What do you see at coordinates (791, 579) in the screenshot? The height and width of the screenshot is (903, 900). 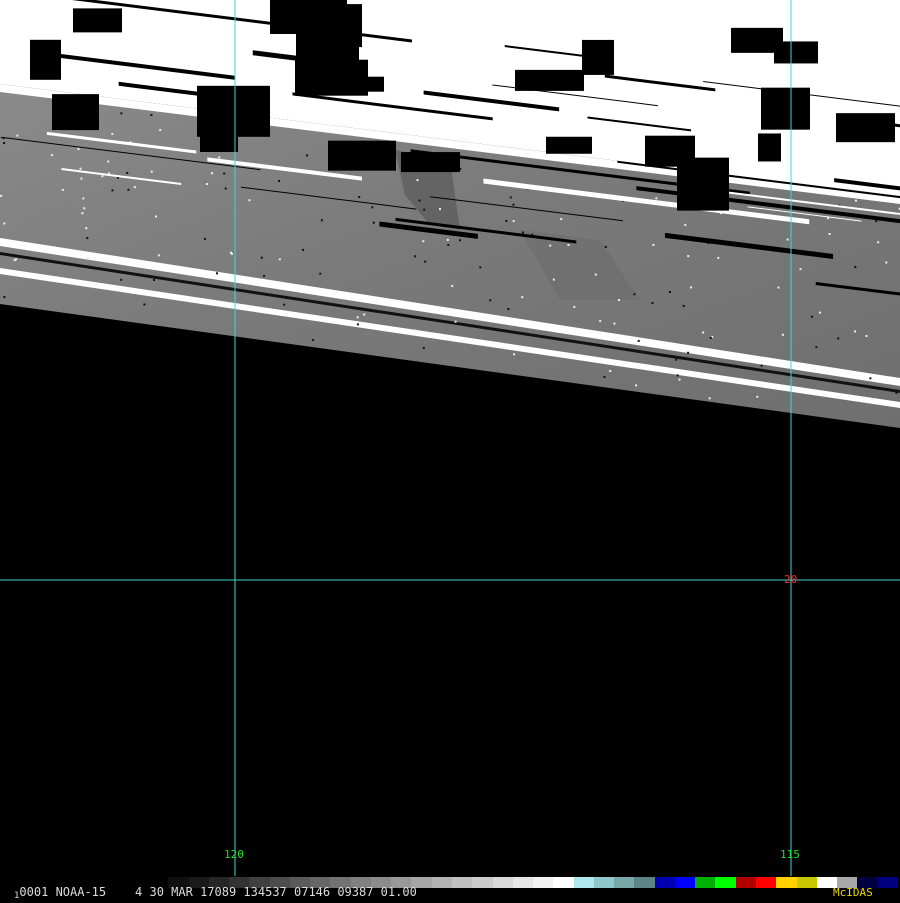 I see `latitude-label-20: 20` at bounding box center [791, 579].